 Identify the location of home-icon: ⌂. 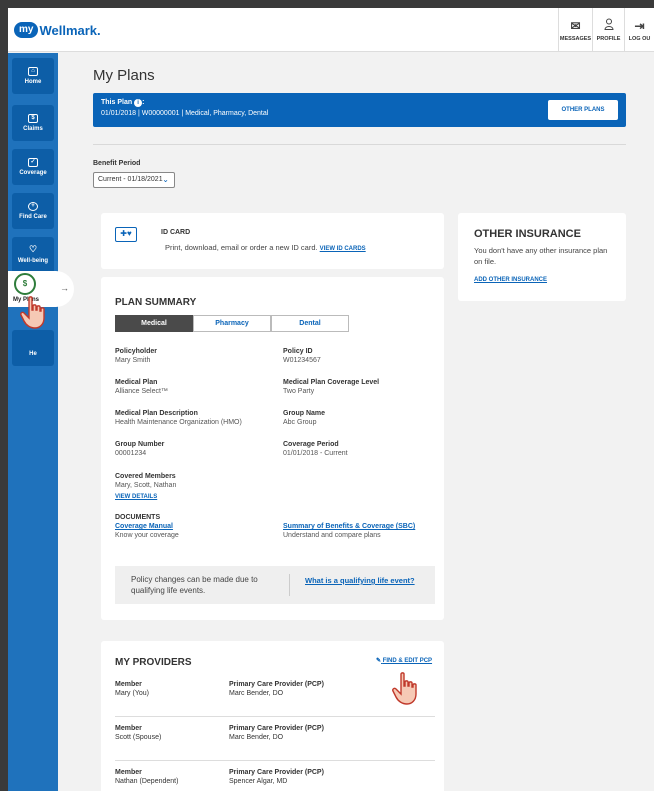
(33, 71).